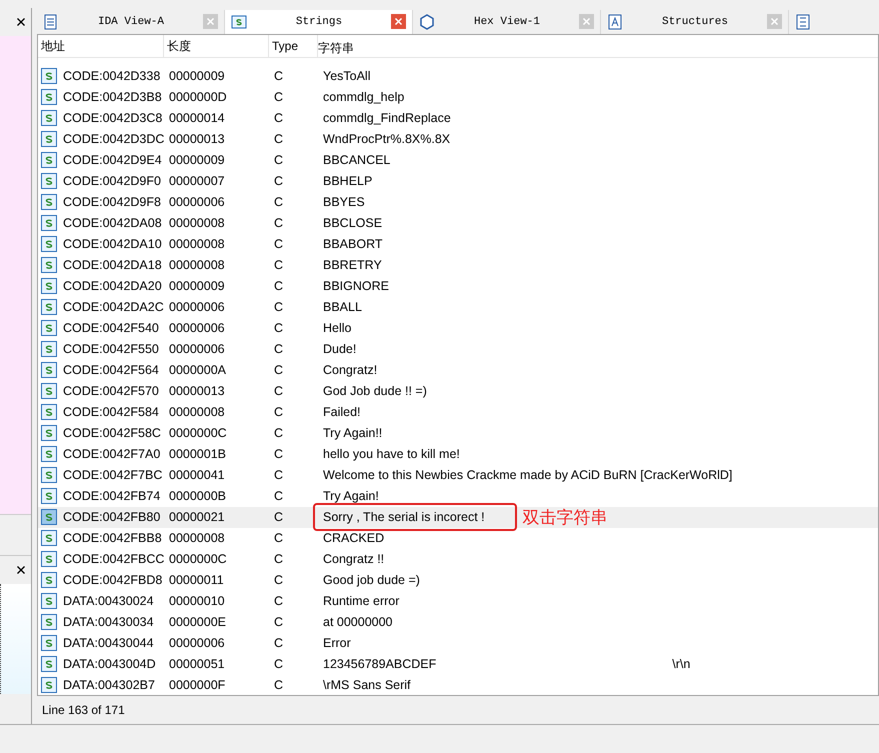 The image size is (879, 753). What do you see at coordinates (109, 685) in the screenshot?
I see `address-cell-text: DATA:004302B7` at bounding box center [109, 685].